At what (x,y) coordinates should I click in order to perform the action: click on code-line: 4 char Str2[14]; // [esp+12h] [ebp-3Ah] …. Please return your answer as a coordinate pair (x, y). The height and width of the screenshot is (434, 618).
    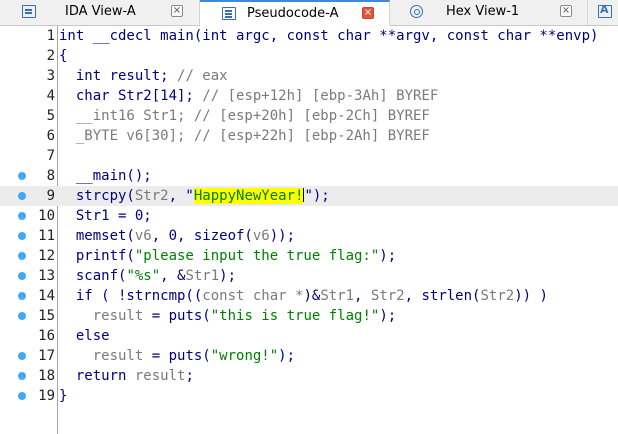
    Looking at the image, I should click on (309, 96).